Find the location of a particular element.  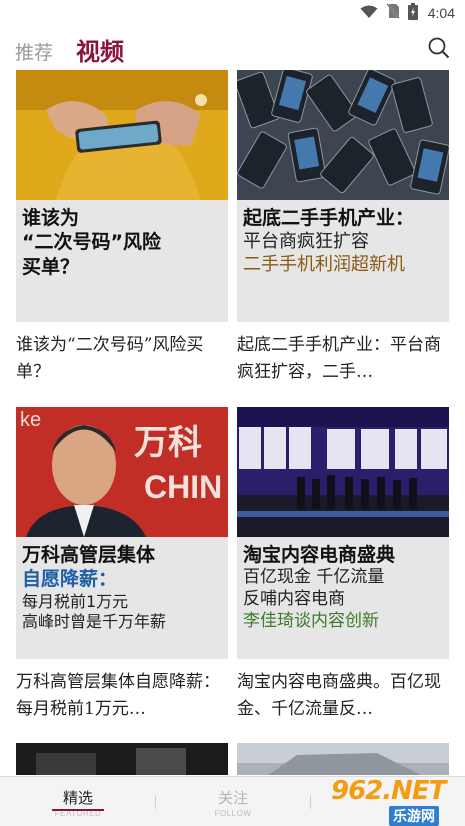

thumbnail-photo: ke 万科 CHIN is located at coordinates (122, 472).